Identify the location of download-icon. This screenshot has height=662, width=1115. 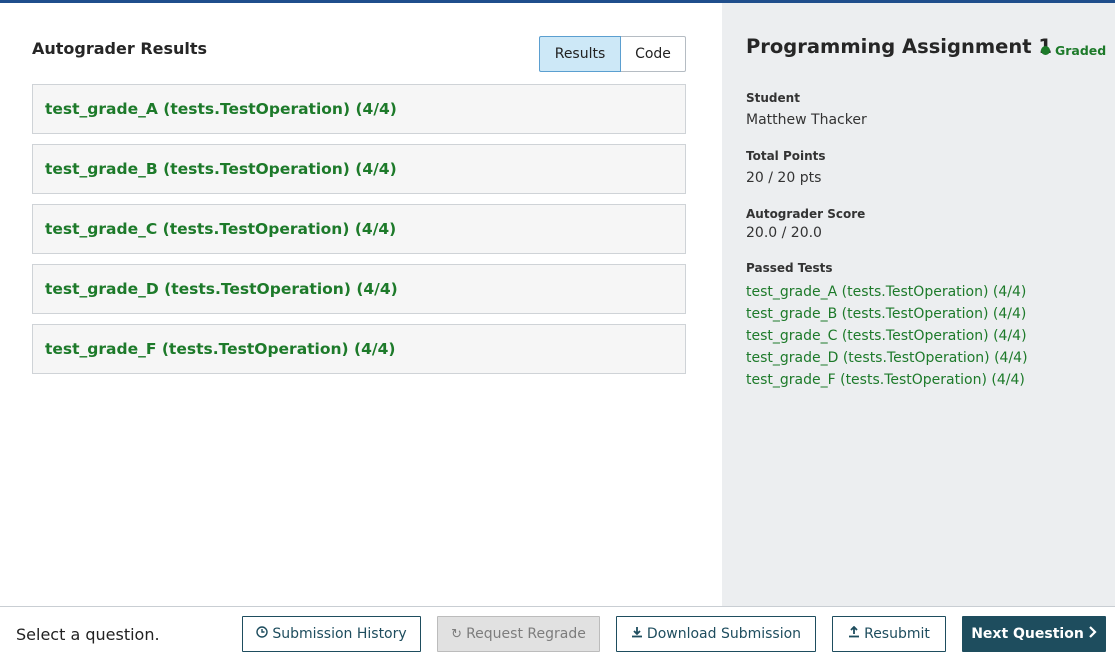
(637, 634).